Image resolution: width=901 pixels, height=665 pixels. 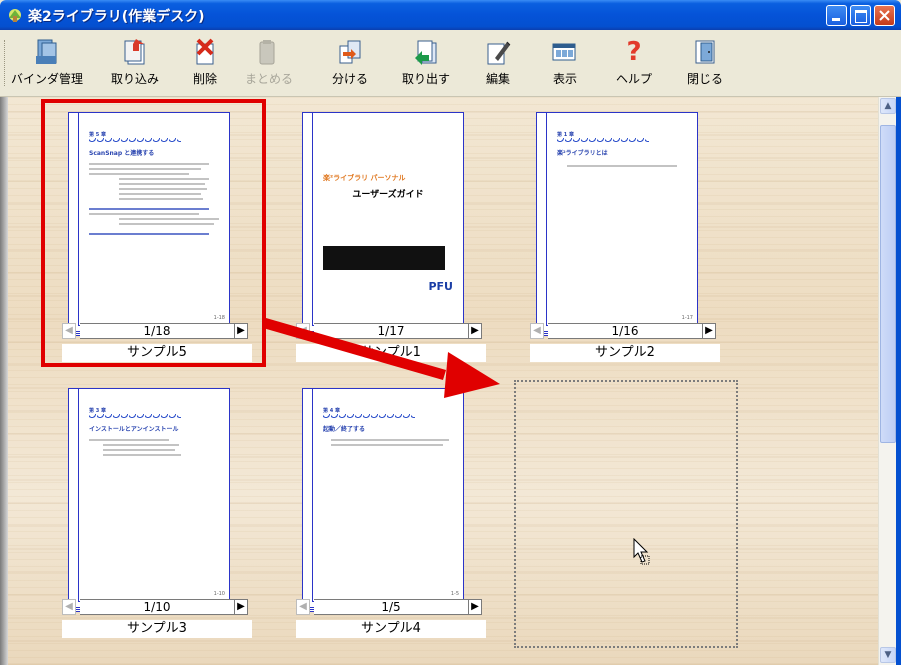 I want to click on binder-sample4: 第 4 章 起動／終了する 1-5 ◀ 1/5 ▶ サンプル4, so click(x=396, y=519).